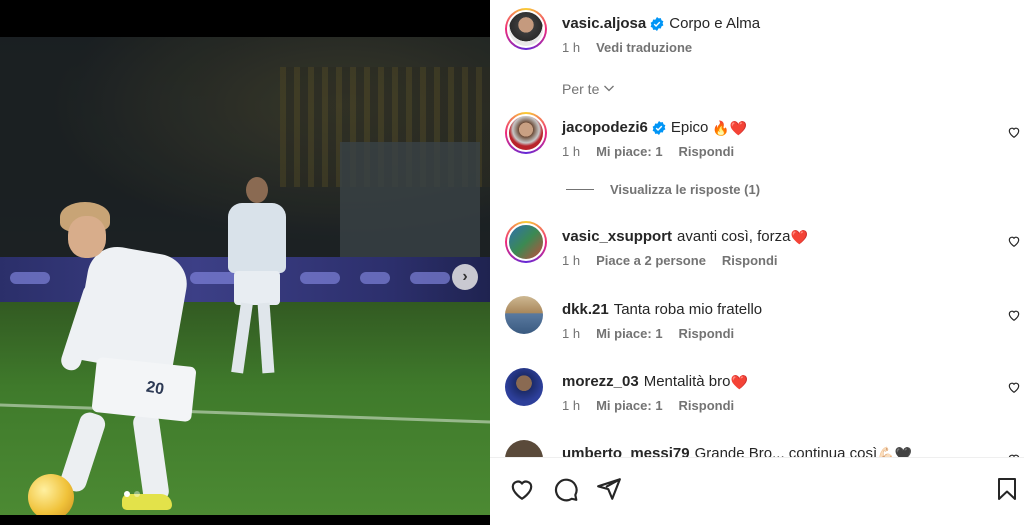 This screenshot has width=1024, height=525. I want to click on comment-username: vasic_xsupport, so click(617, 237).